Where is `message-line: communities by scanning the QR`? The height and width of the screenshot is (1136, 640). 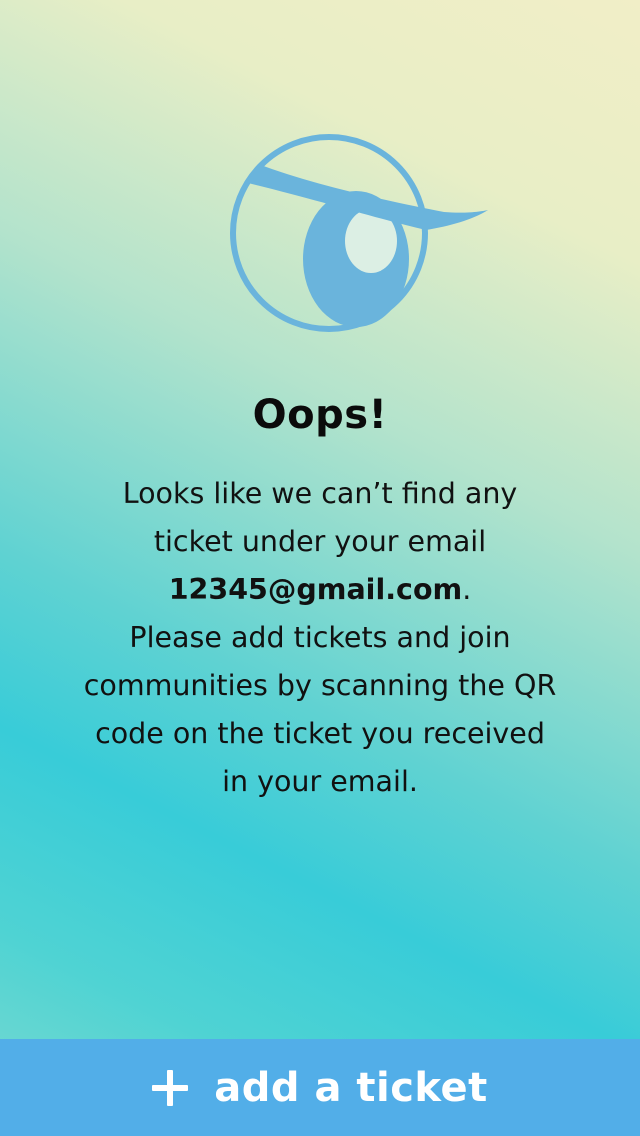
message-line: communities by scanning the QR is located at coordinates (320, 685).